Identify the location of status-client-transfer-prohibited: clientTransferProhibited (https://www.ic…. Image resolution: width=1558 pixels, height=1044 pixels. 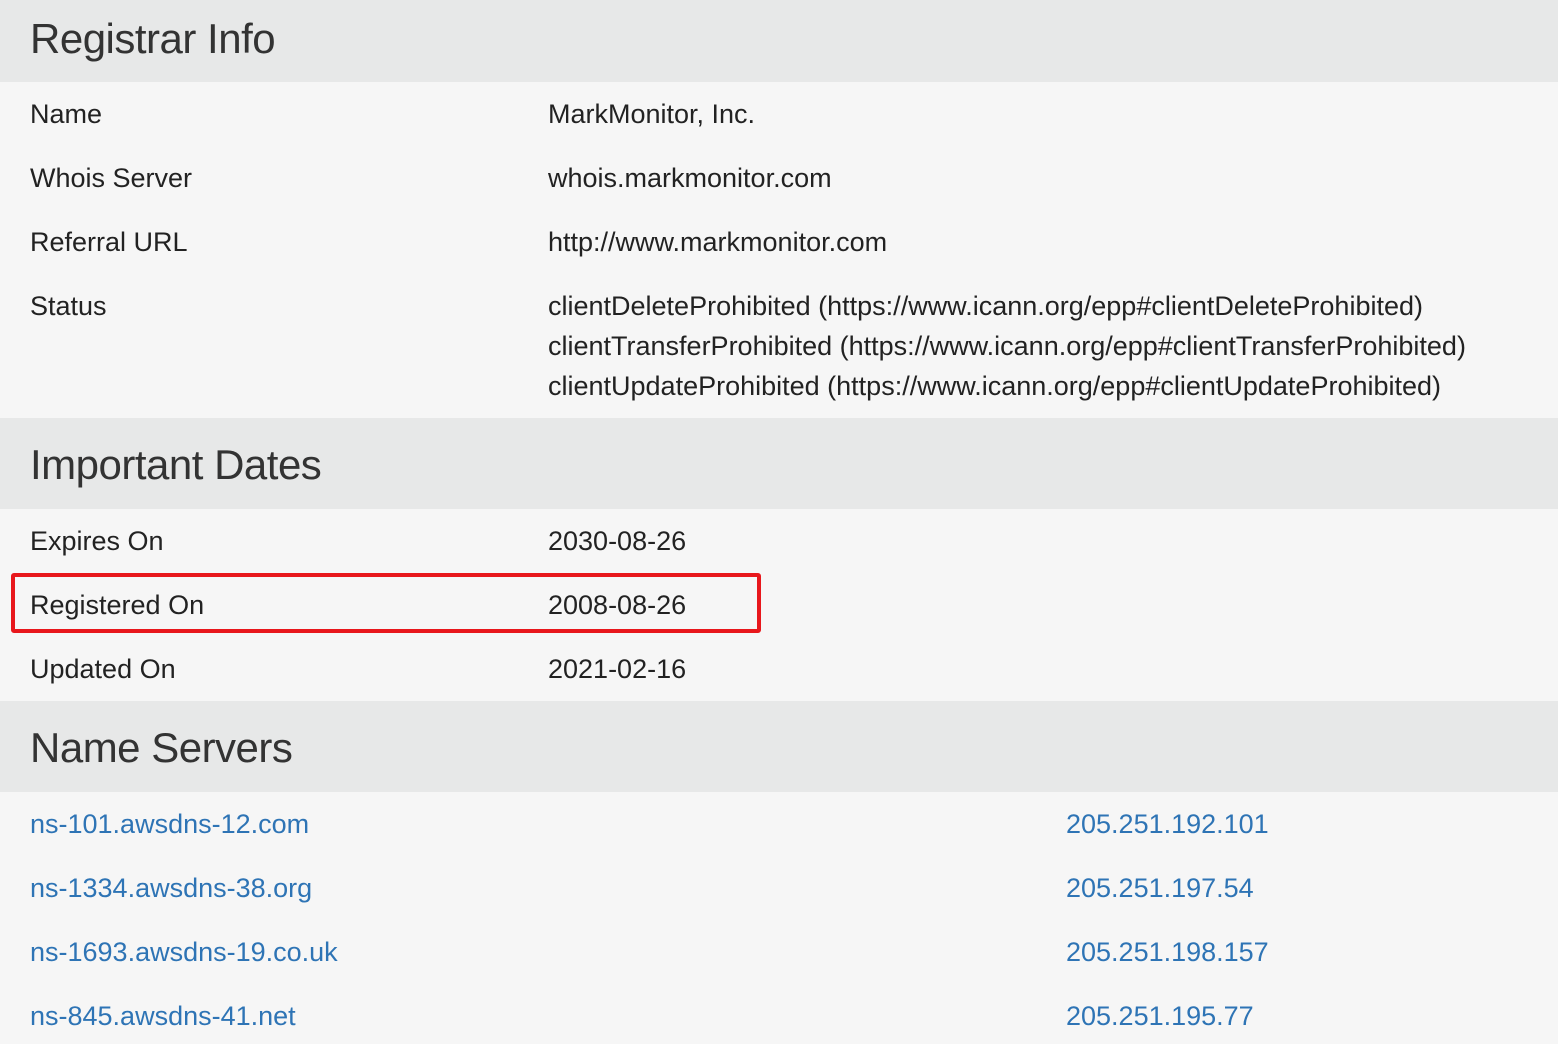
(1007, 346).